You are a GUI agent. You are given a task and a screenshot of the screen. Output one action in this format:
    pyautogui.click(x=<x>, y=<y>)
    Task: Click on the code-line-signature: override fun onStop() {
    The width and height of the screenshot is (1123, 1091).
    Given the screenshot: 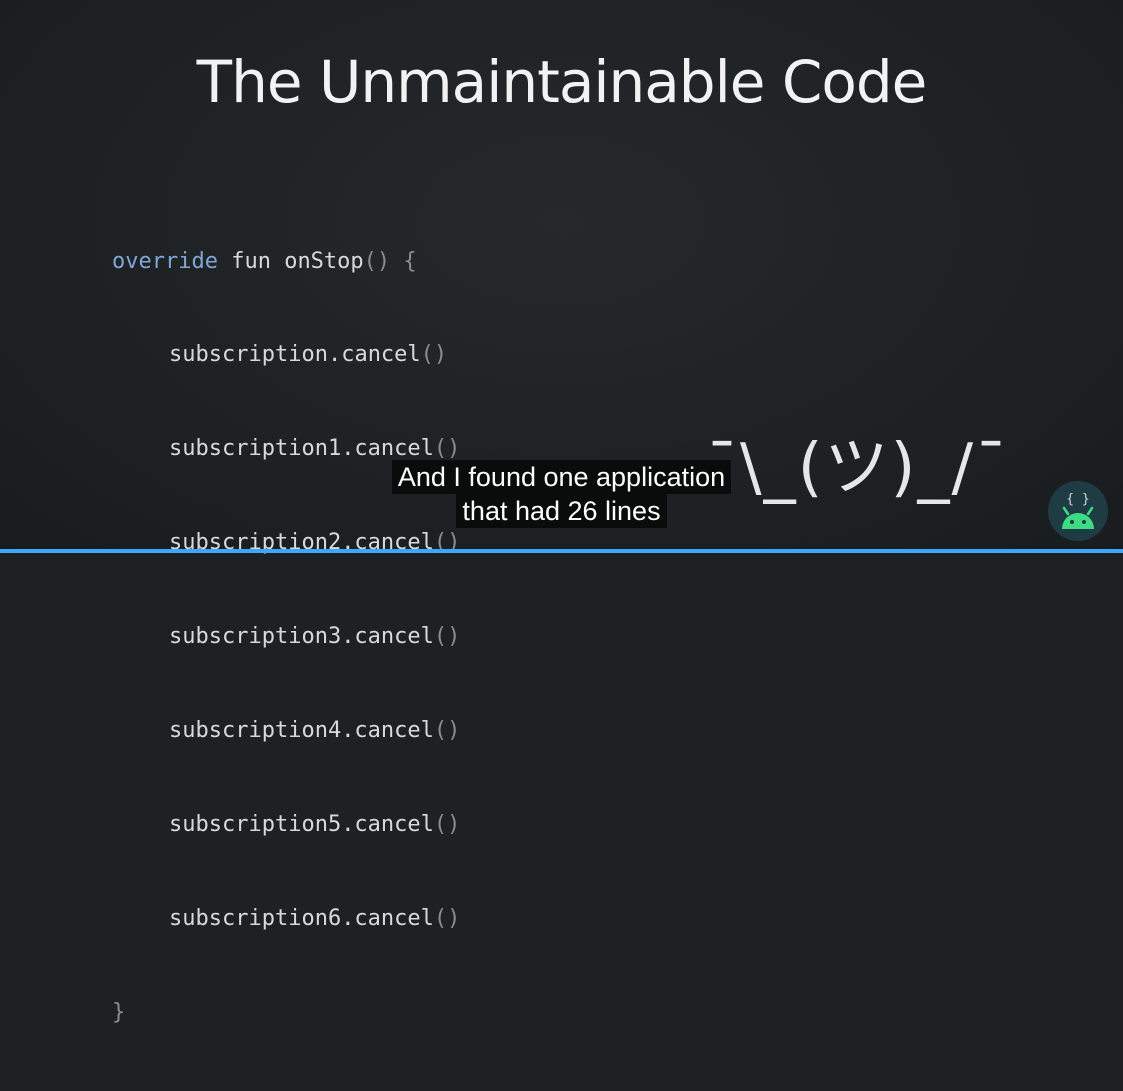 What is the action you would take?
    pyautogui.click(x=286, y=261)
    